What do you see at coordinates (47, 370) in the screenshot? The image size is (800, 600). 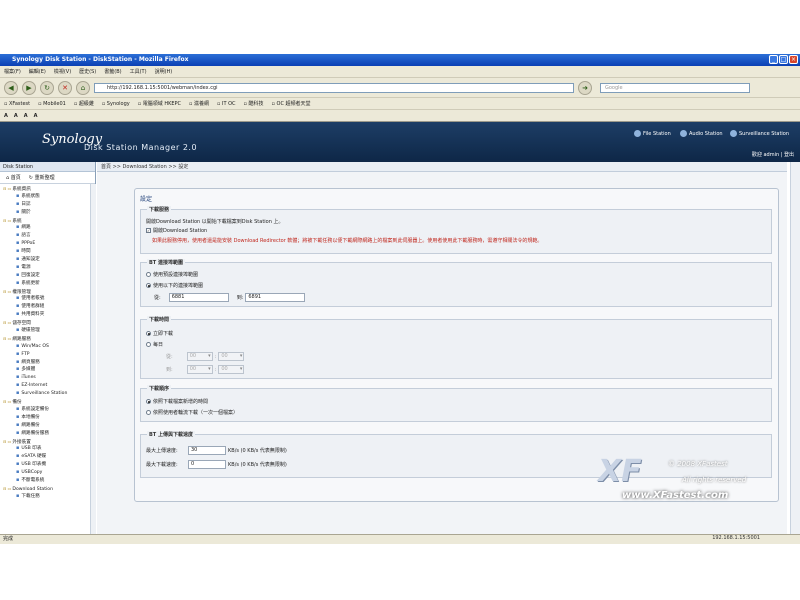 I see `tree-item: 多媒體` at bounding box center [47, 370].